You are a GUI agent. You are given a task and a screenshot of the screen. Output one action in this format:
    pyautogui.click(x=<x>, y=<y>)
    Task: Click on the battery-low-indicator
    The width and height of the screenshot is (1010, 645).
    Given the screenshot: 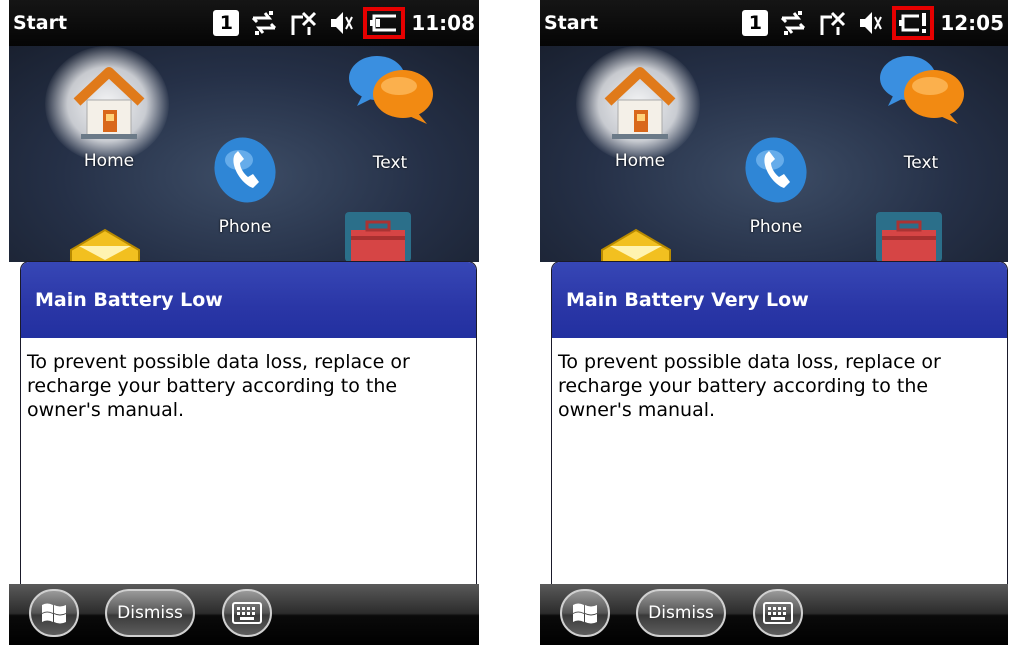 What is the action you would take?
    pyautogui.click(x=384, y=23)
    